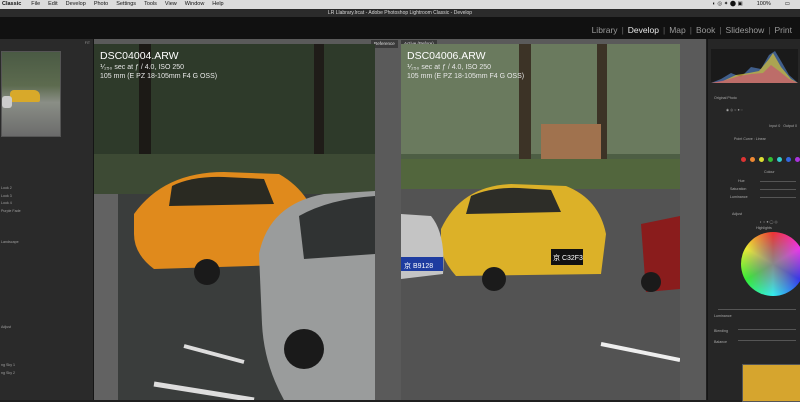 The image size is (800, 402). Describe the element at coordinates (787, 4) in the screenshot. I see `battery-icon: ▭` at that location.